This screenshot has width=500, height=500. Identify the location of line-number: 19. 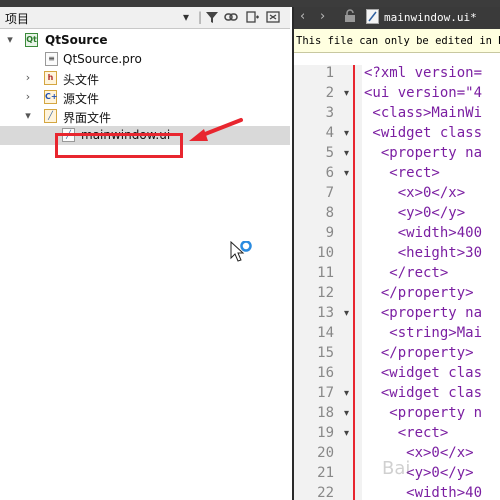
(325, 433).